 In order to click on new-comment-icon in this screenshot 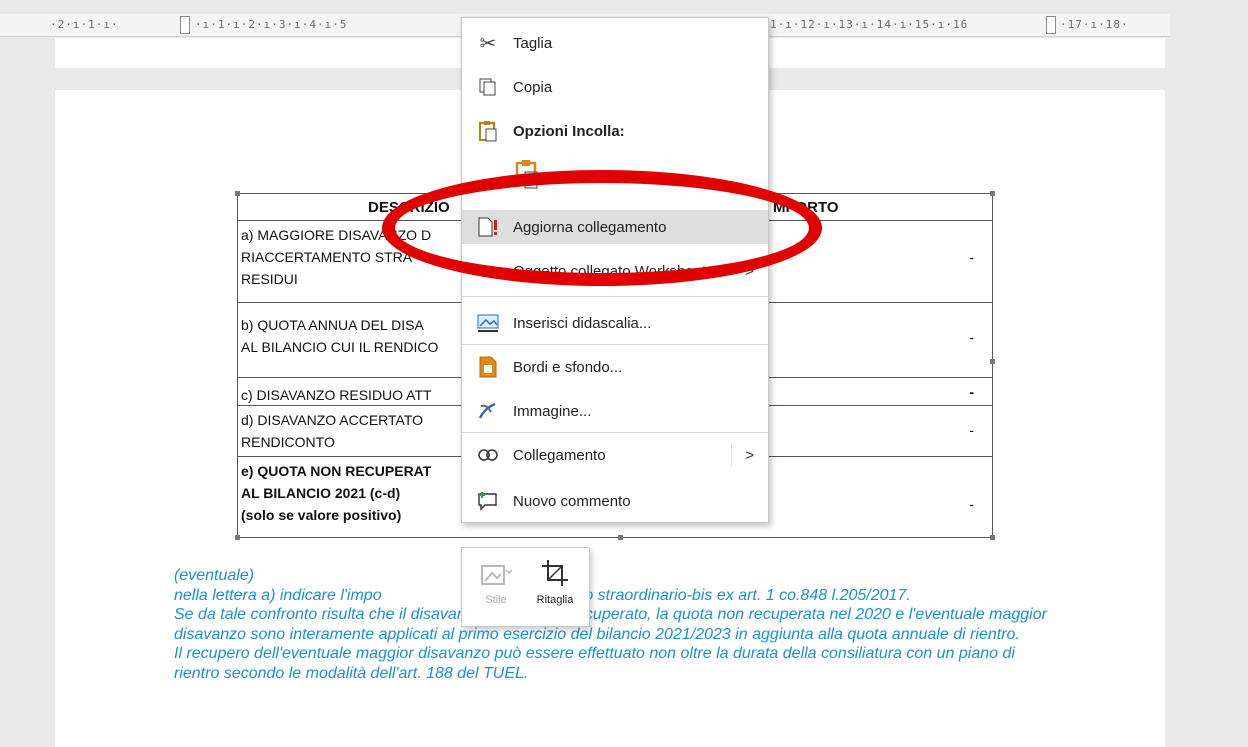, I will do `click(488, 501)`.